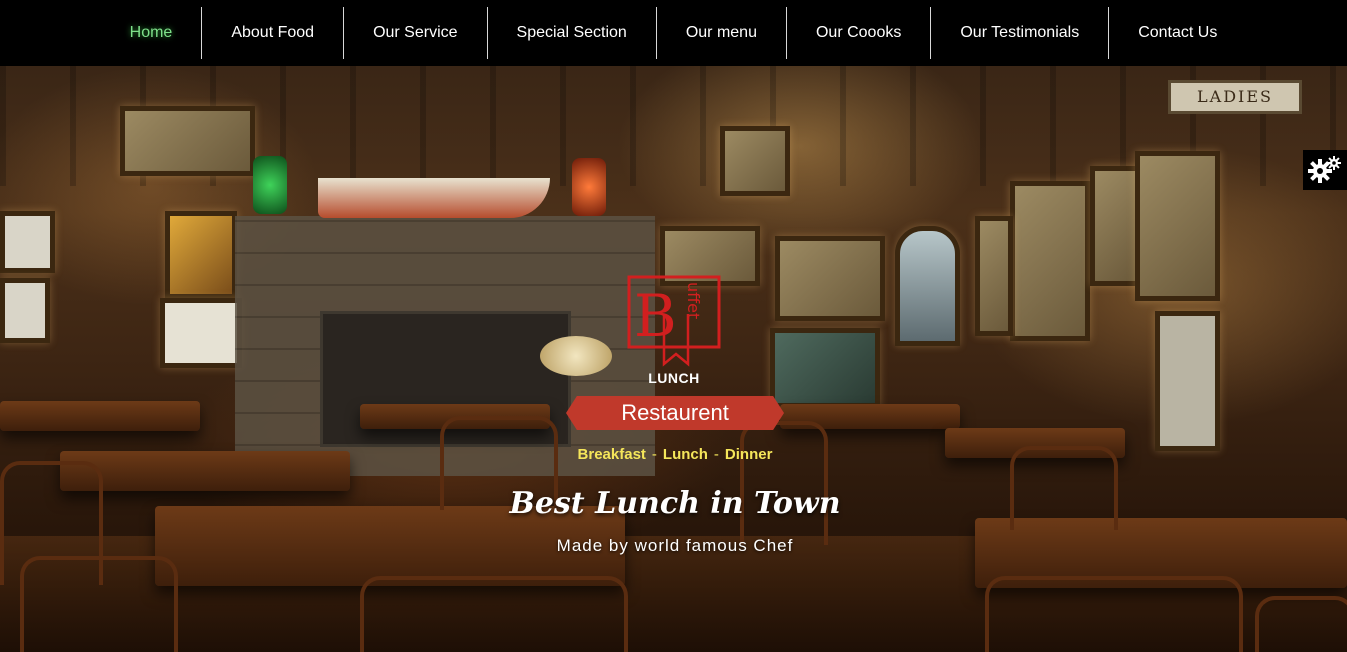  I want to click on nav-link-home: Home, so click(151, 33).